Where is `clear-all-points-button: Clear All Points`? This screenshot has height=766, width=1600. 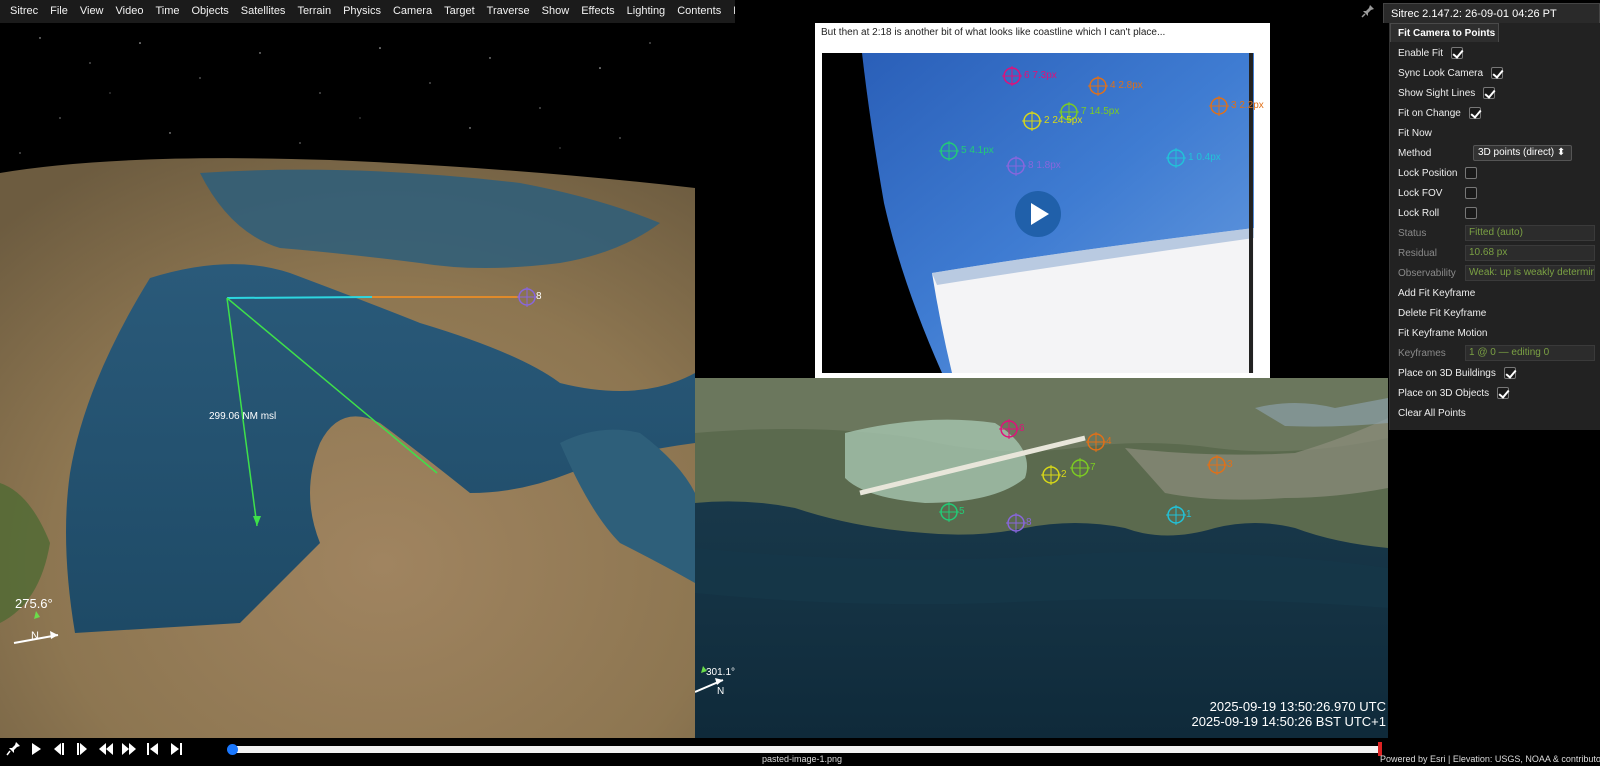 clear-all-points-button: Clear All Points is located at coordinates (1498, 413).